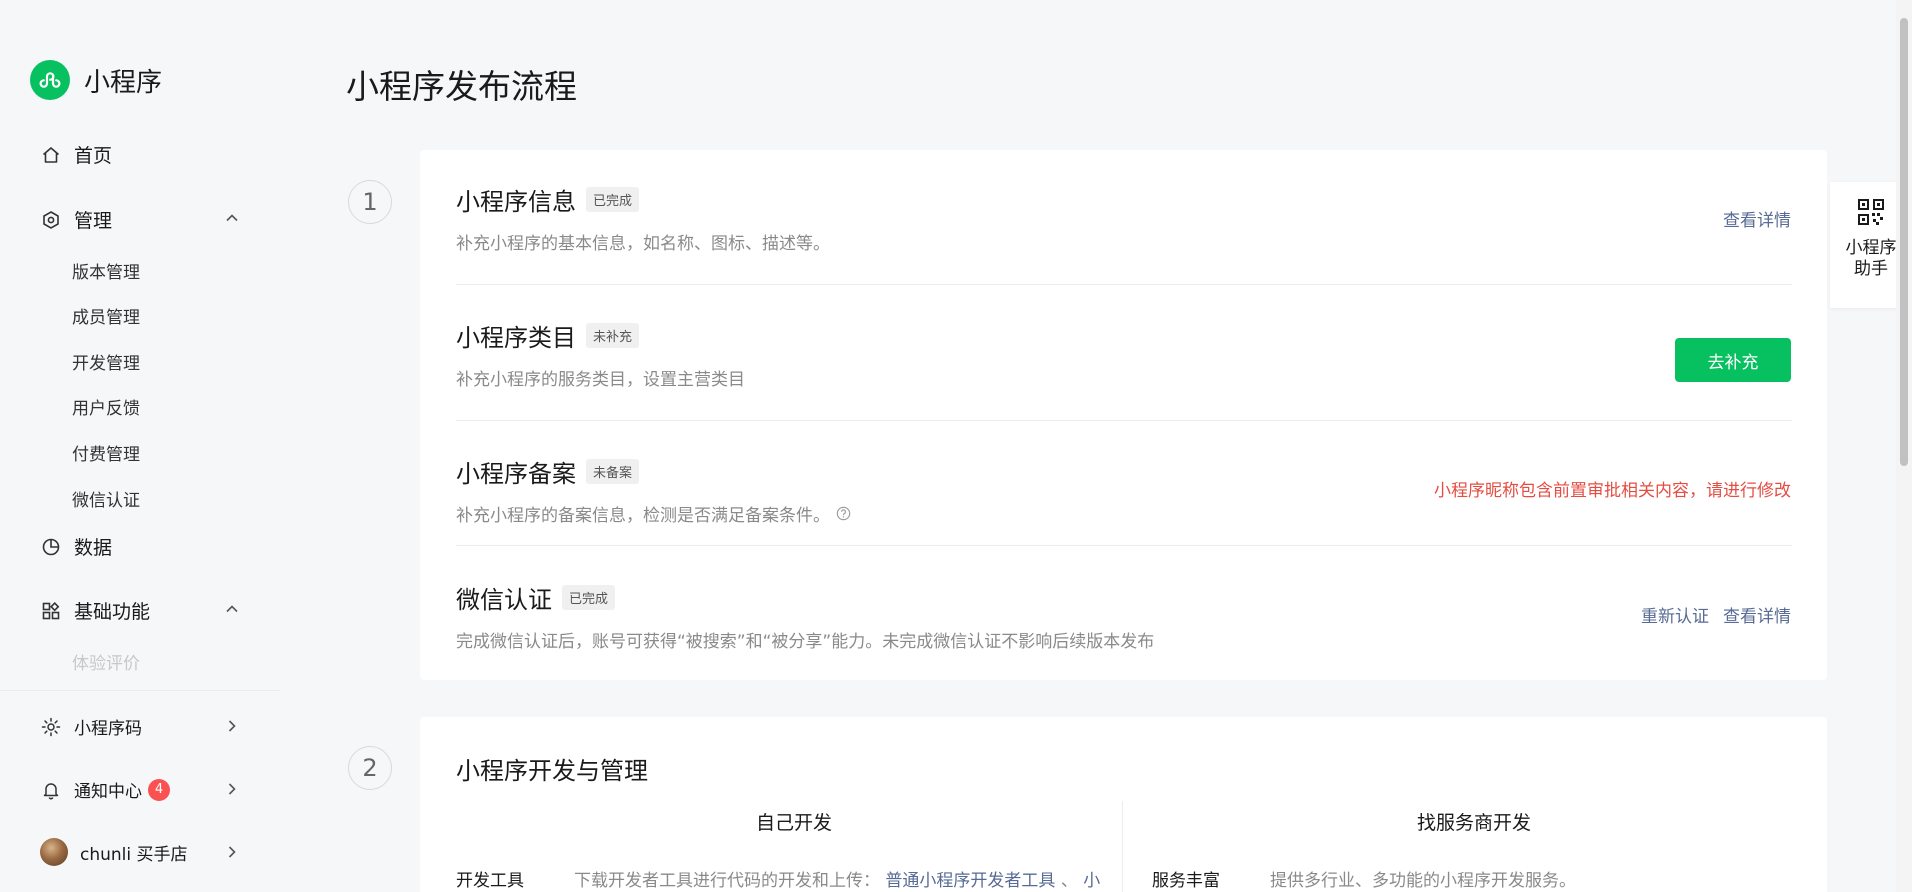  I want to click on miniprogram-info-row: 小程序信息 已完成 补充小程序的基本信息，如名称、图标、描述等。, so click(1124, 218).